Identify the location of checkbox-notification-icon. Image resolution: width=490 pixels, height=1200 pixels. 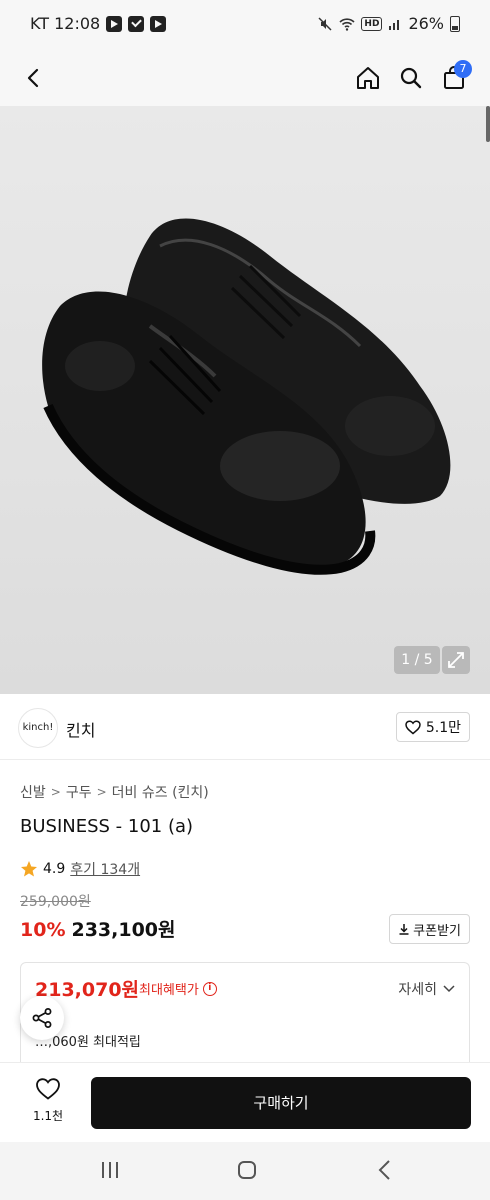
(136, 23).